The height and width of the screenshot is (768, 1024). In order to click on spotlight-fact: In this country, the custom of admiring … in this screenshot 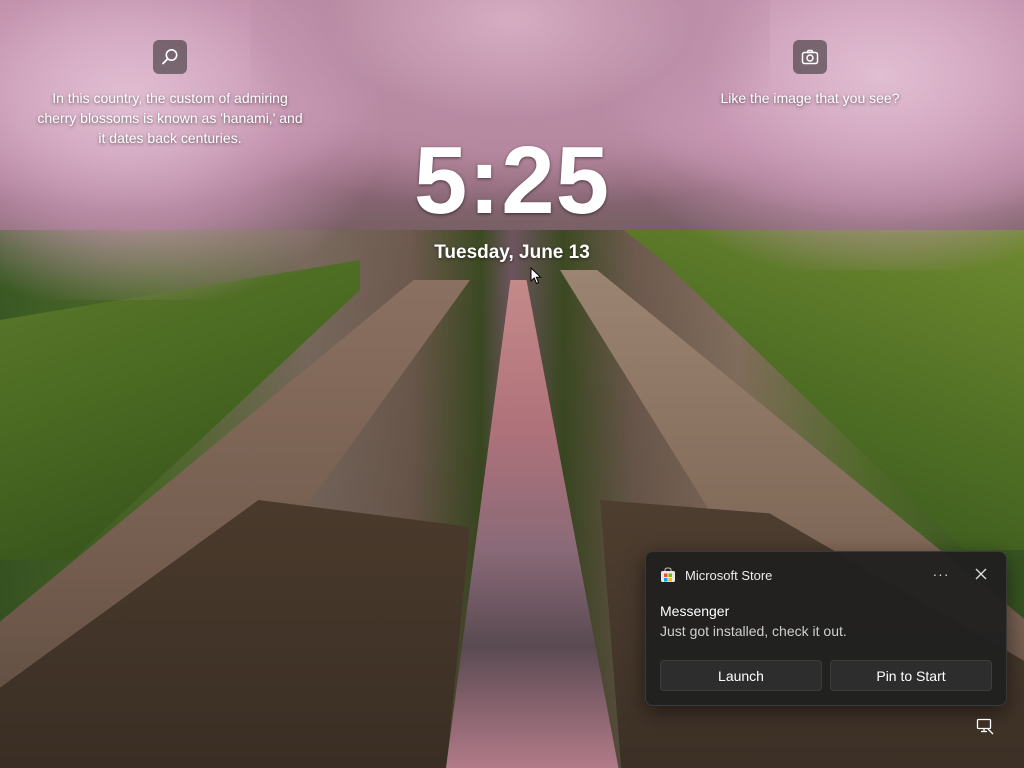, I will do `click(170, 94)`.